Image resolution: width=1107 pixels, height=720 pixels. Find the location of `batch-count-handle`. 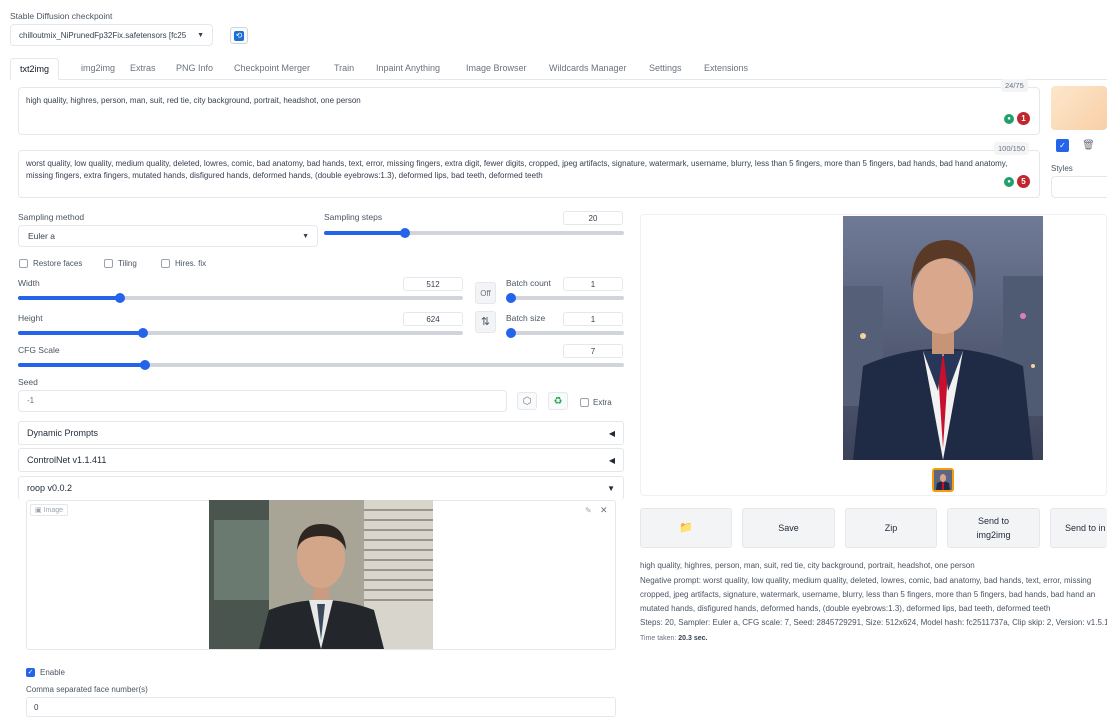

batch-count-handle is located at coordinates (511, 298).